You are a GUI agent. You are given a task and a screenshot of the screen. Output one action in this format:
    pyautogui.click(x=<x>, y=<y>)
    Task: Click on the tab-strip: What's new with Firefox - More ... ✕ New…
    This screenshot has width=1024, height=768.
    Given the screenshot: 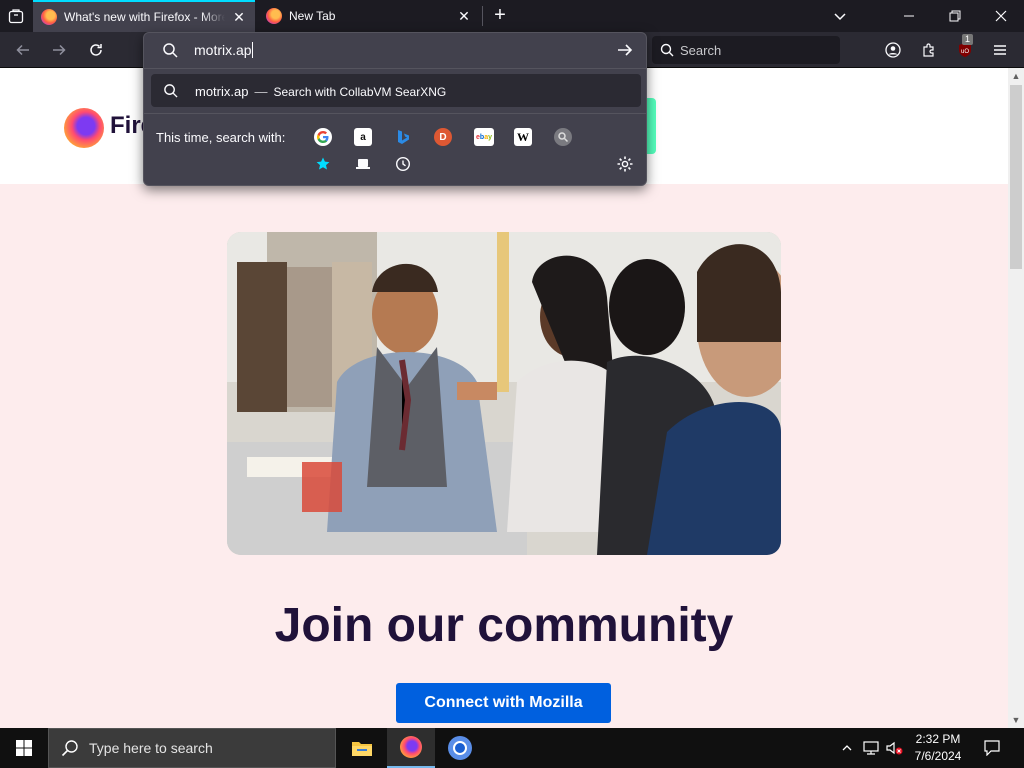 What is the action you would take?
    pyautogui.click(x=512, y=16)
    